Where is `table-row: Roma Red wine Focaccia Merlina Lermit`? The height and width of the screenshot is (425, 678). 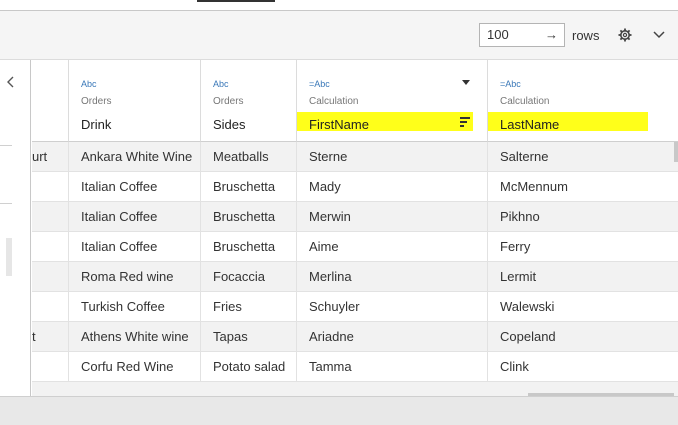
table-row: Roma Red wine Focaccia Merlina Lermit is located at coordinates (355, 277).